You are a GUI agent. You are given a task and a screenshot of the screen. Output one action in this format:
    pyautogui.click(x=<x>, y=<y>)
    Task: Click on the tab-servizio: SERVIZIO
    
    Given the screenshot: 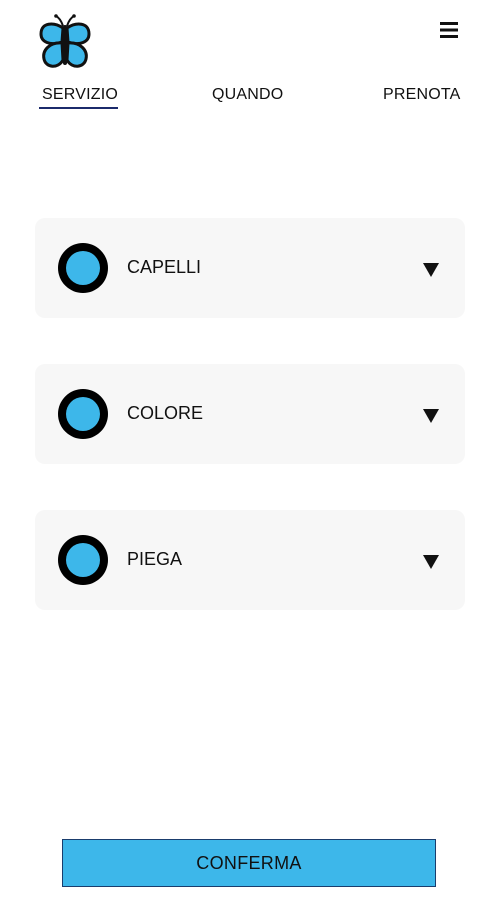 What is the action you would take?
    pyautogui.click(x=80, y=95)
    